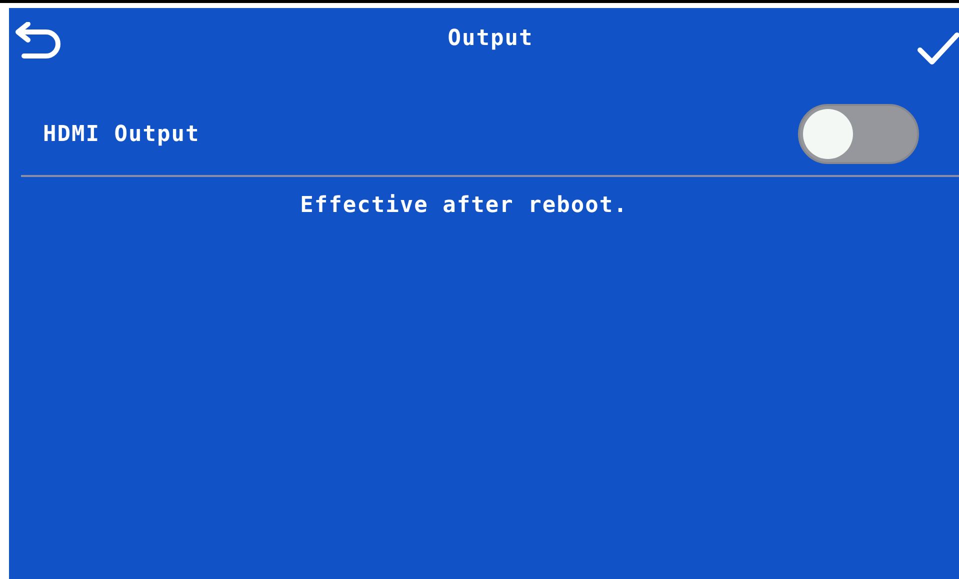 The height and width of the screenshot is (579, 959). Describe the element at coordinates (121, 134) in the screenshot. I see `setting-label: HDMI Output` at that location.